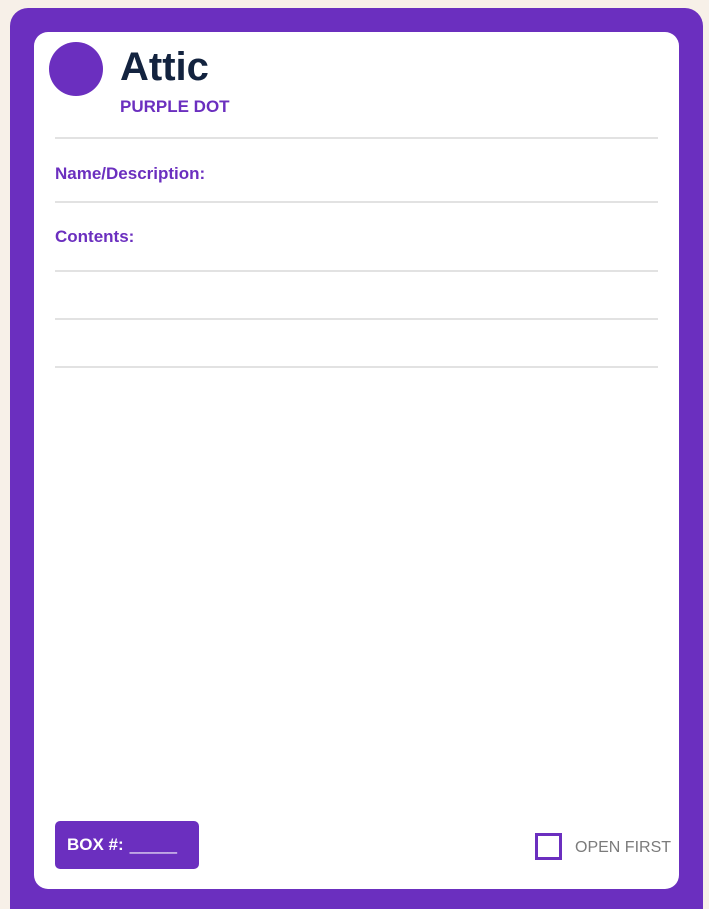  Describe the element at coordinates (130, 173) in the screenshot. I see `name-description-label: Name/Description:` at that location.